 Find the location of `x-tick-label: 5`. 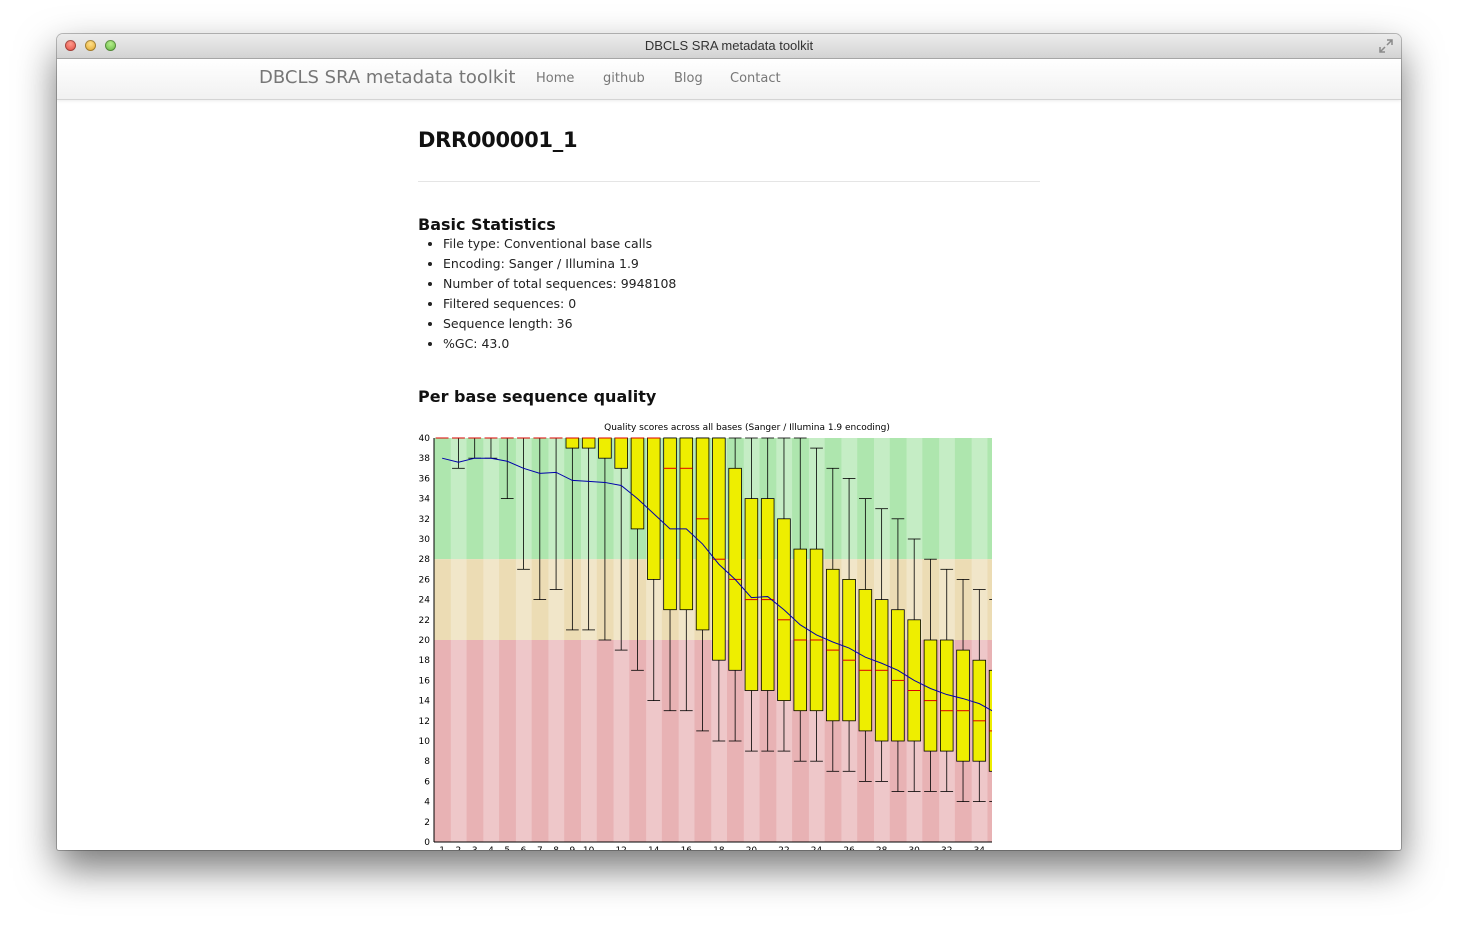

x-tick-label: 5 is located at coordinates (507, 848).